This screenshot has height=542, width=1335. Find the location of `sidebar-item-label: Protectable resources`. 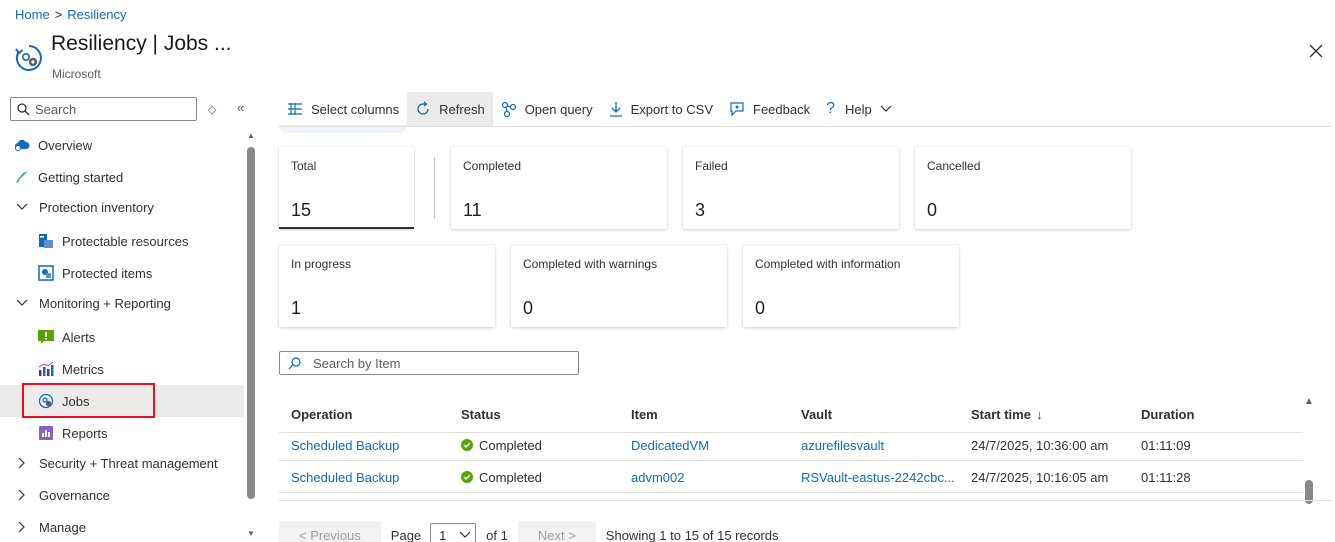

sidebar-item-label: Protectable resources is located at coordinates (125, 241).